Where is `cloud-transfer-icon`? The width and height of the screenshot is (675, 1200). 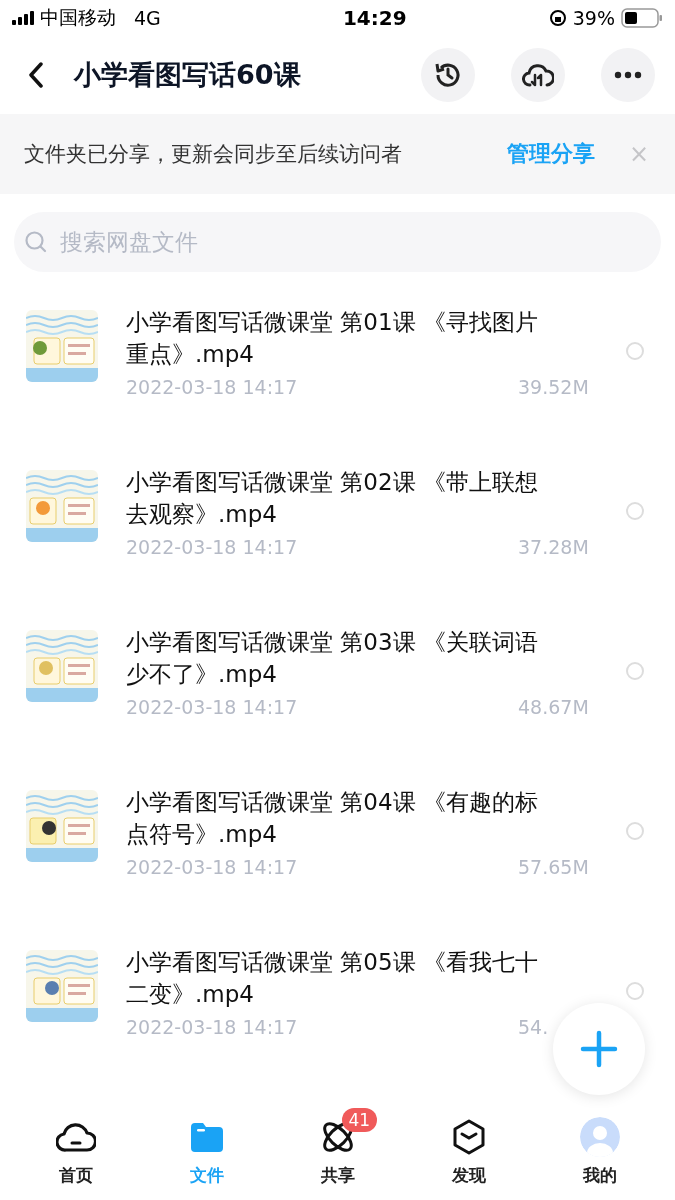 cloud-transfer-icon is located at coordinates (538, 75).